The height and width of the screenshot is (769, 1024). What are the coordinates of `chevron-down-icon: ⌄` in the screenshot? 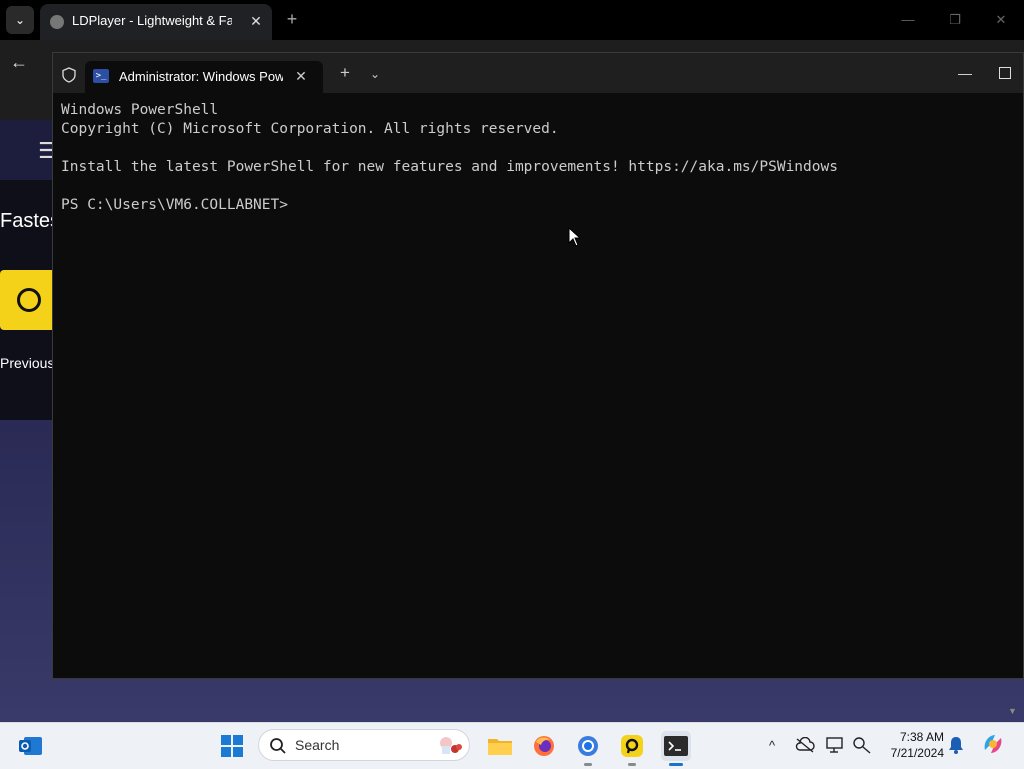 It's located at (20, 20).